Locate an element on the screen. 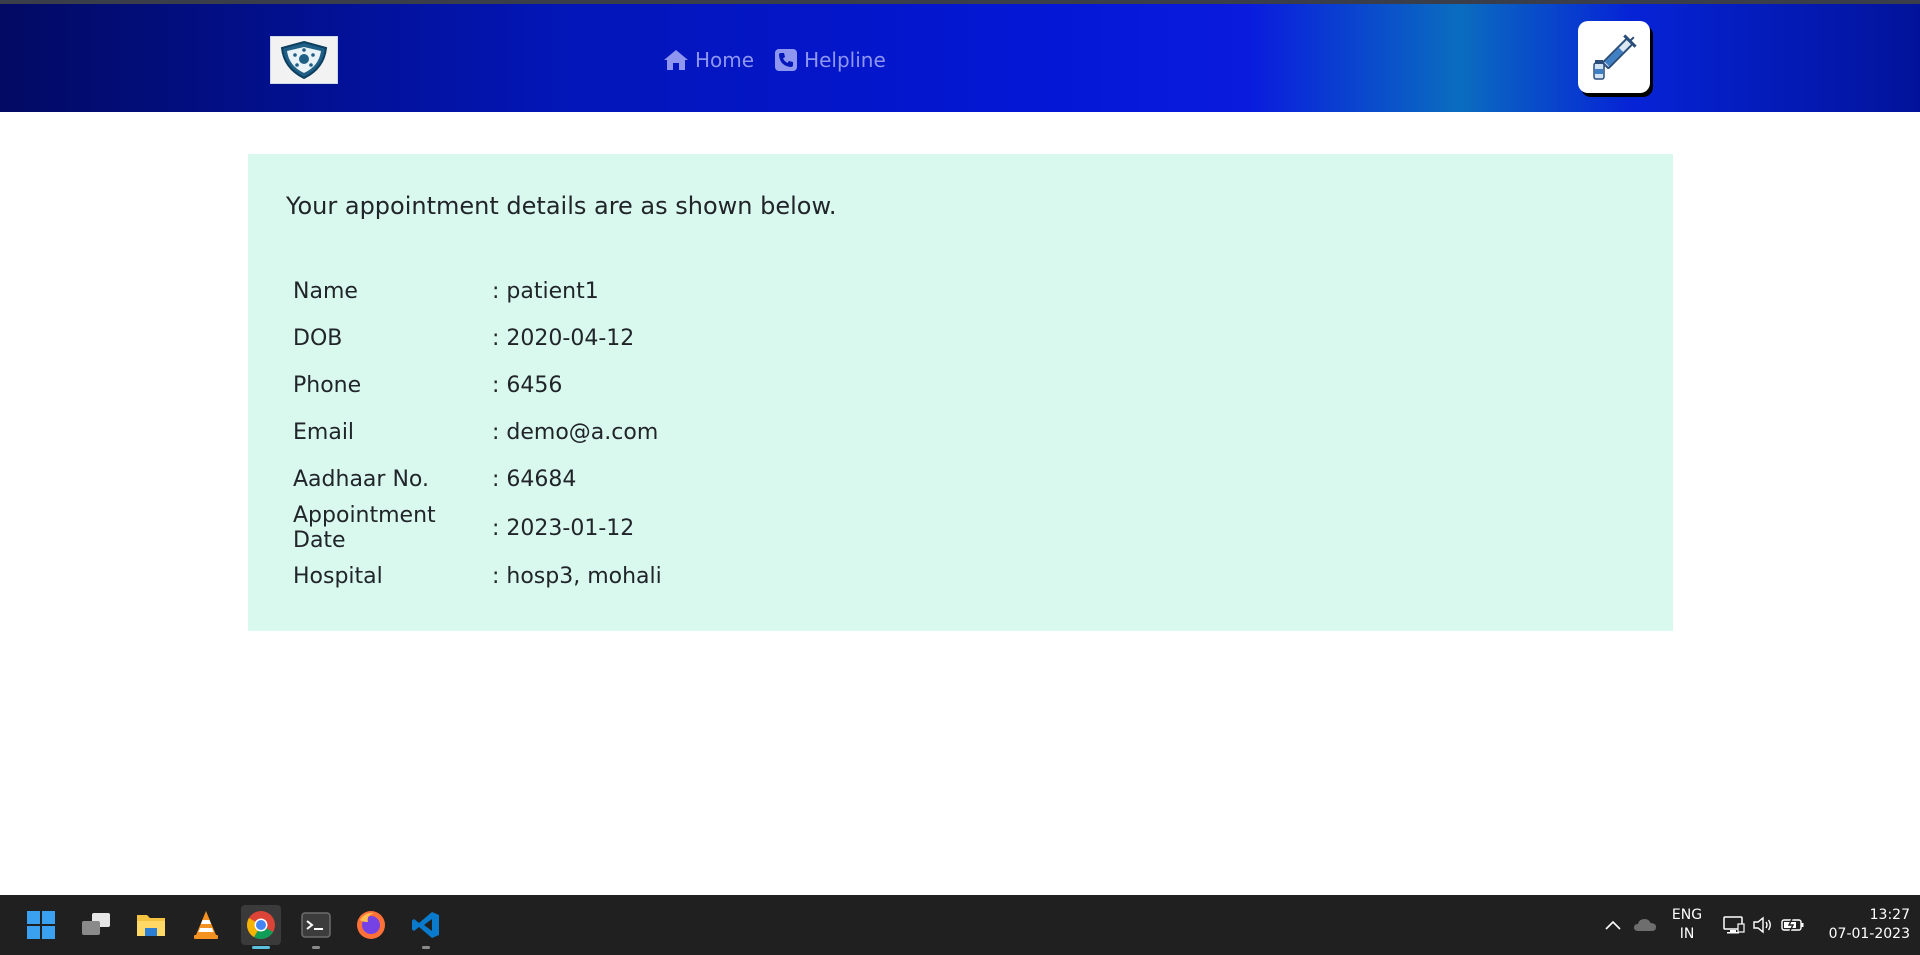 The width and height of the screenshot is (1920, 955). clock-date: 07-01-2023 is located at coordinates (1869, 934).